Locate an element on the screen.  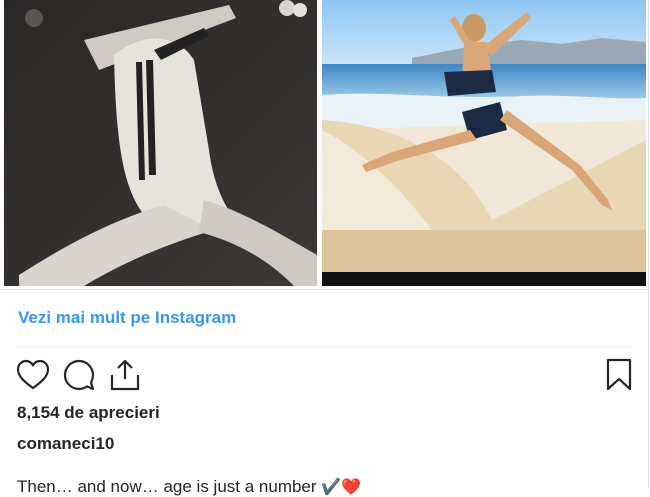
see-more-on-instagram-link: Vezi mai mult pe Instagram is located at coordinates (127, 318).